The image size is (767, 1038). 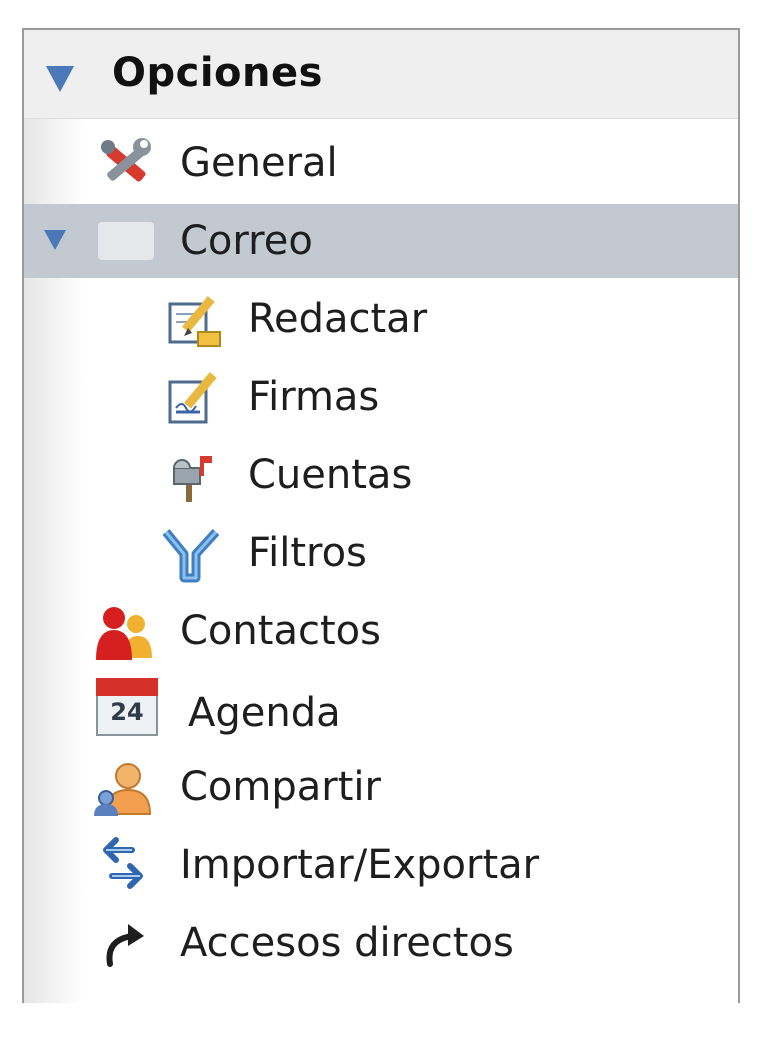 What do you see at coordinates (381, 163) in the screenshot?
I see `tree-item-general: General` at bounding box center [381, 163].